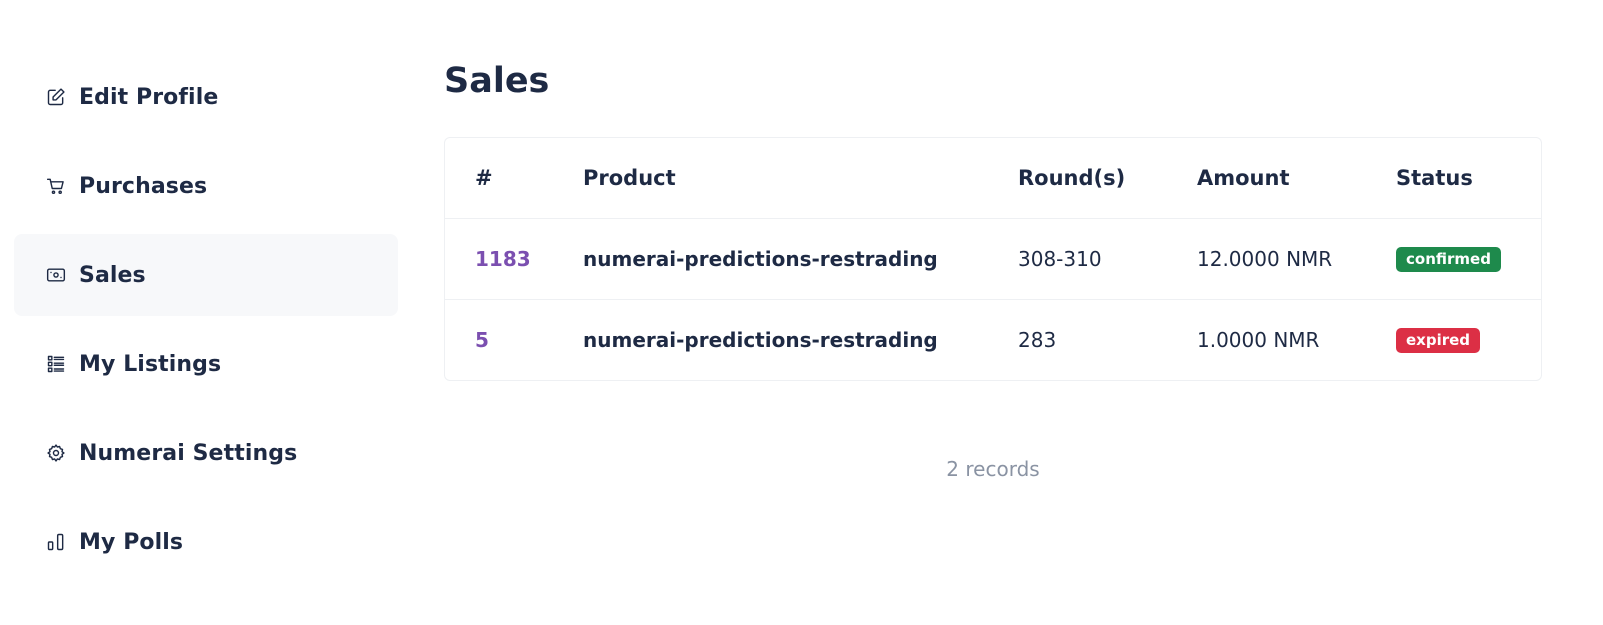 Image resolution: width=1603 pixels, height=625 pixels. I want to click on sidebar-item-label: Numerai Settings, so click(188, 453).